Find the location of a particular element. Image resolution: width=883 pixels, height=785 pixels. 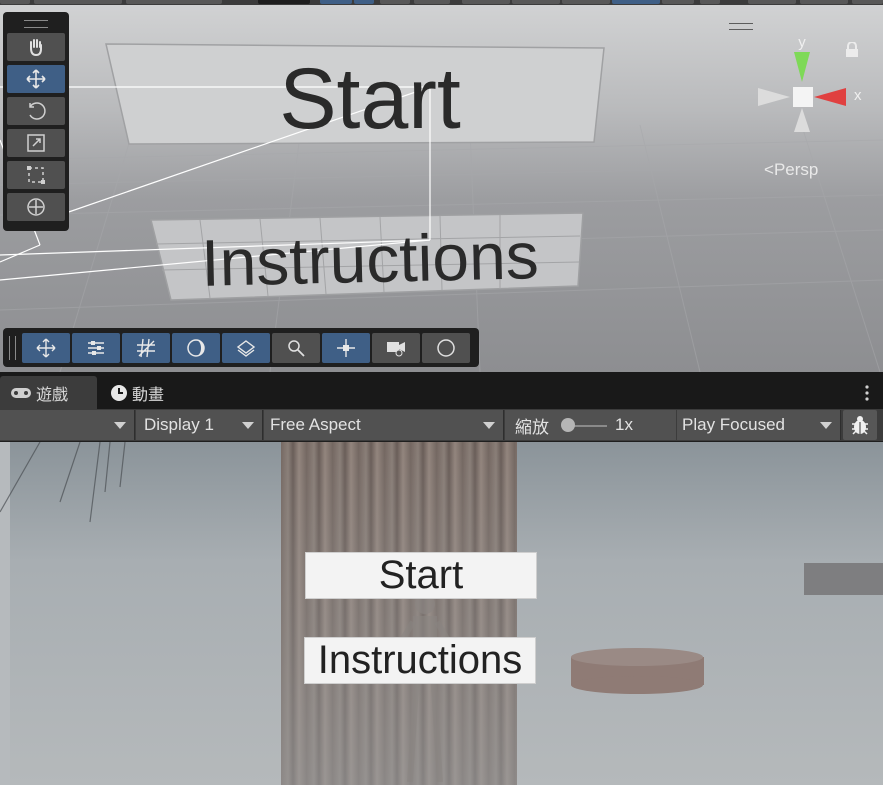

aspect-value: Free Aspect is located at coordinates (315, 424).